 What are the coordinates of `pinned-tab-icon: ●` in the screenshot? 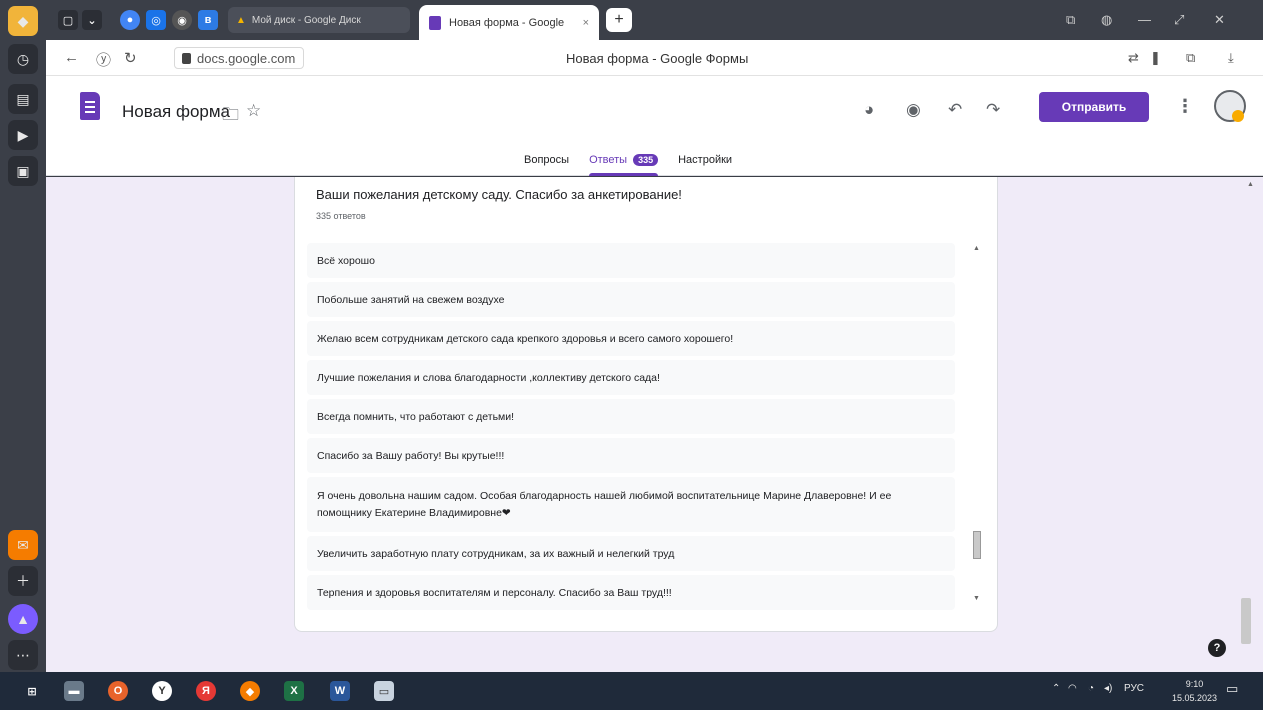 It's located at (130, 20).